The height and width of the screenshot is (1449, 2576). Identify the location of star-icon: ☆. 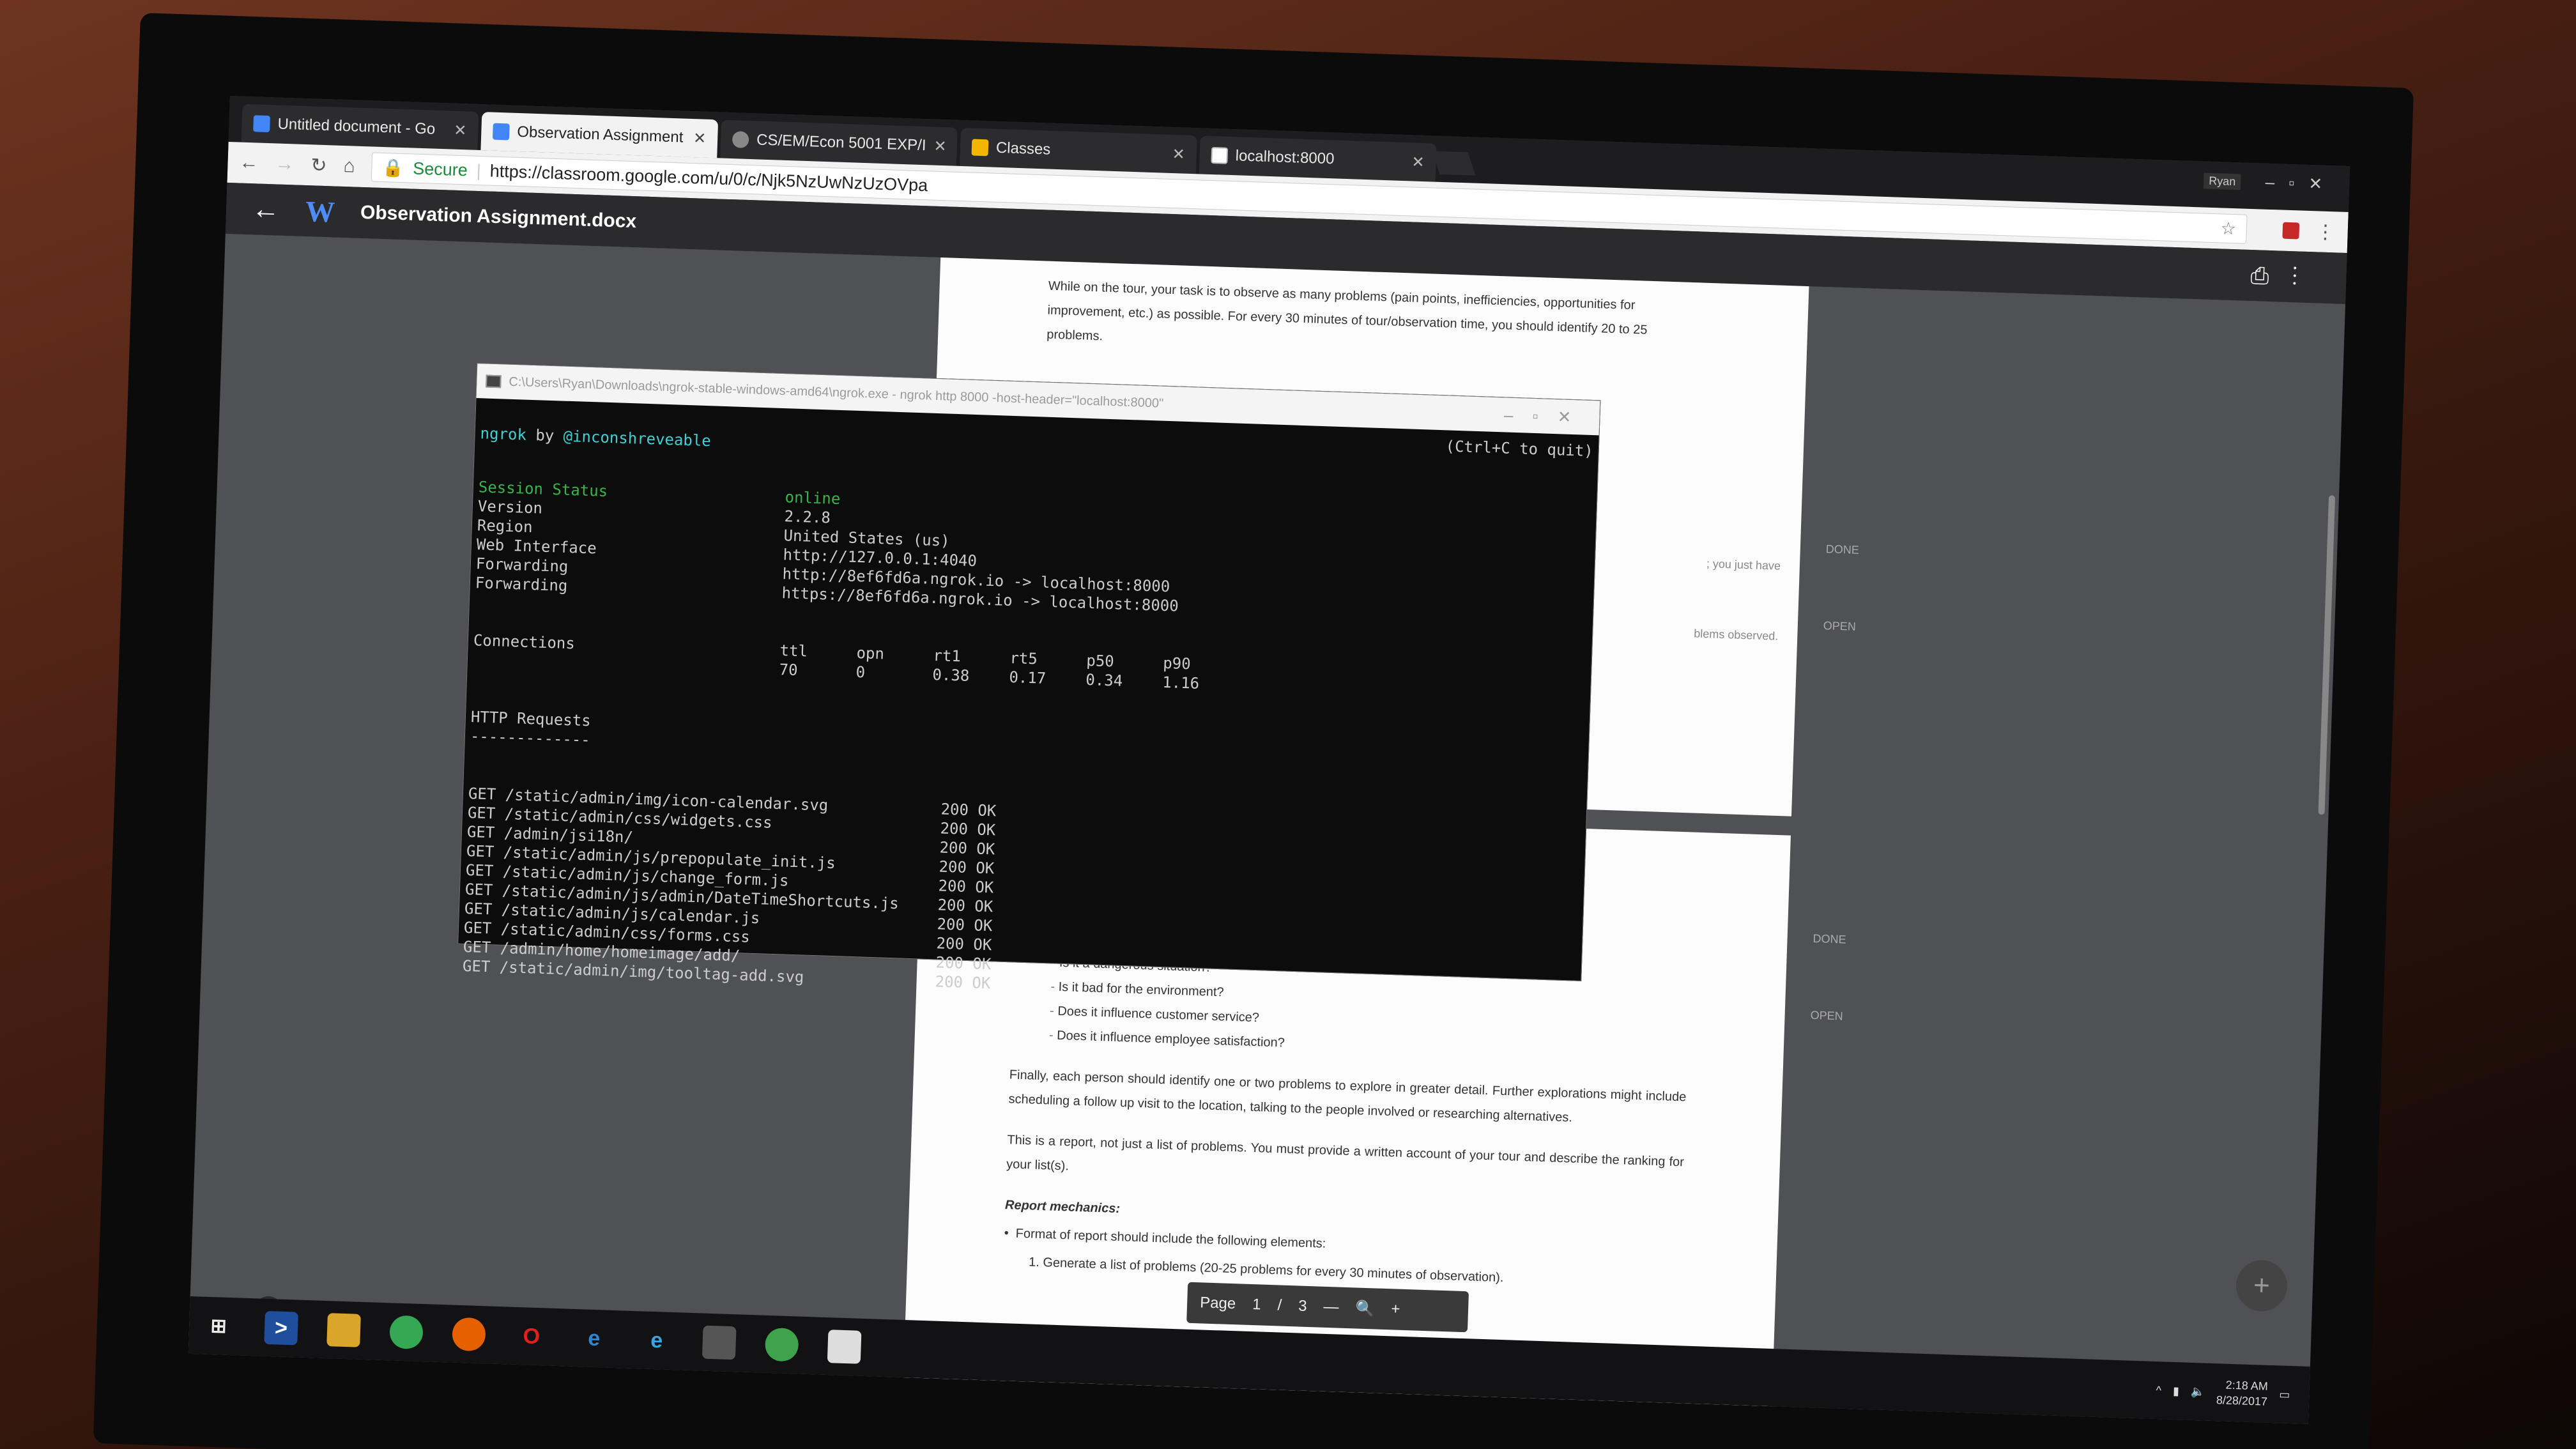
(2228, 228).